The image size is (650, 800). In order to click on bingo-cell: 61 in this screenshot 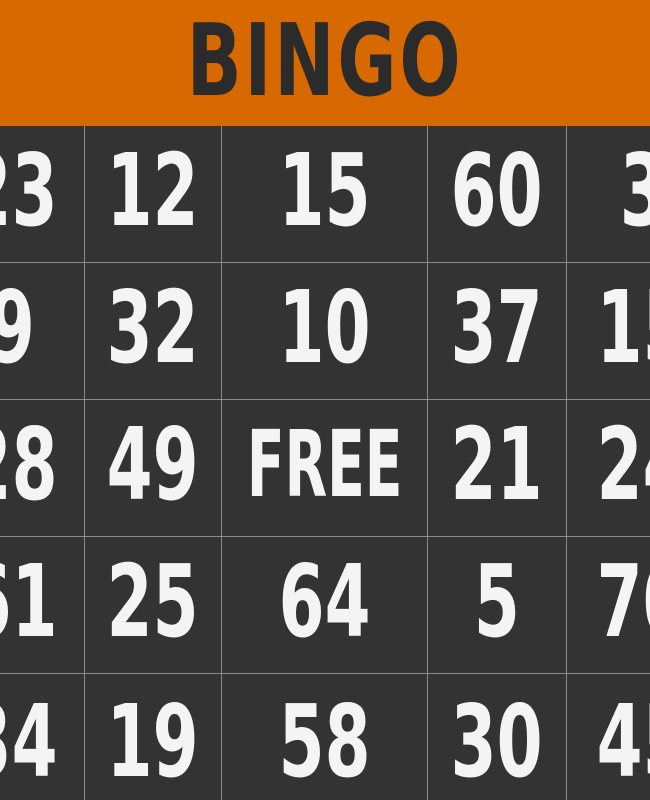, I will do `click(42, 605)`.